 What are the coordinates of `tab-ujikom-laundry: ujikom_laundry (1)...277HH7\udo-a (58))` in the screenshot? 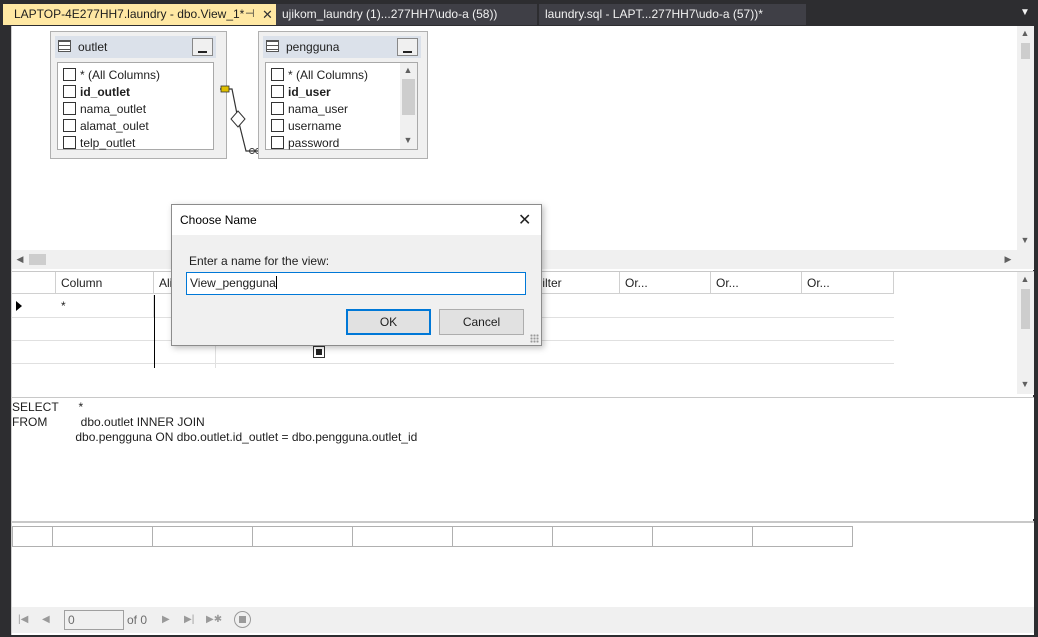 It's located at (406, 14).